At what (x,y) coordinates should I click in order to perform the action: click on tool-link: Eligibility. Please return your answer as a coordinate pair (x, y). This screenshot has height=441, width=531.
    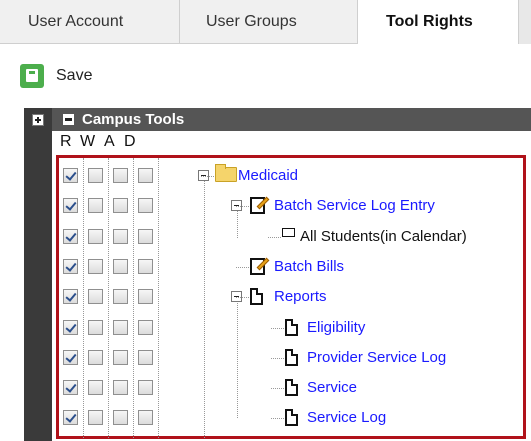
    Looking at the image, I should click on (336, 327).